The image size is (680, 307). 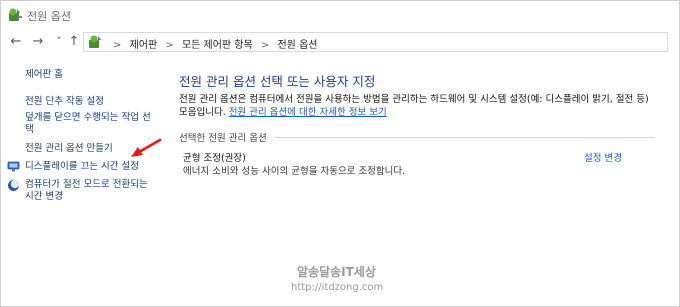 What do you see at coordinates (90, 167) in the screenshot?
I see `sidebar-item-display-off-time: 디스플레이를 끄는 시간 설정` at bounding box center [90, 167].